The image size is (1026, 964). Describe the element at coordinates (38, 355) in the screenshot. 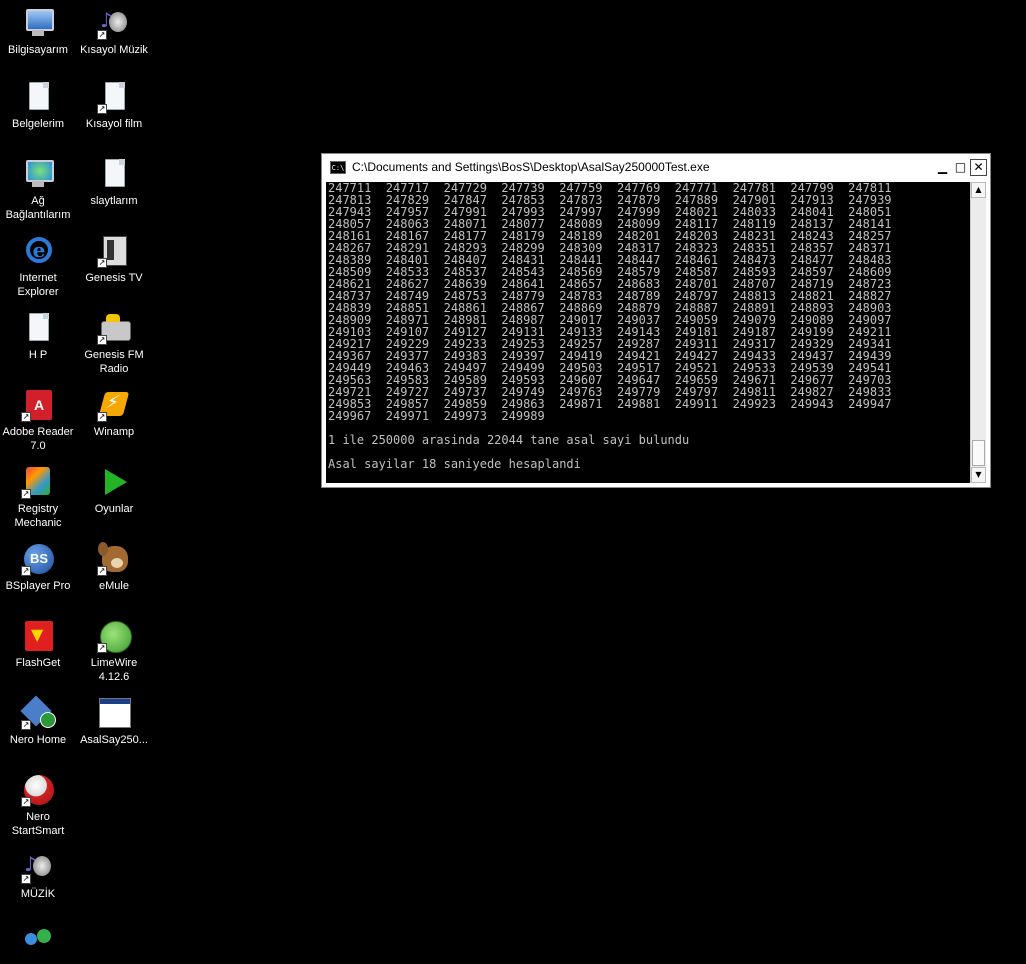

I see `desktop-icon-label: H P` at that location.